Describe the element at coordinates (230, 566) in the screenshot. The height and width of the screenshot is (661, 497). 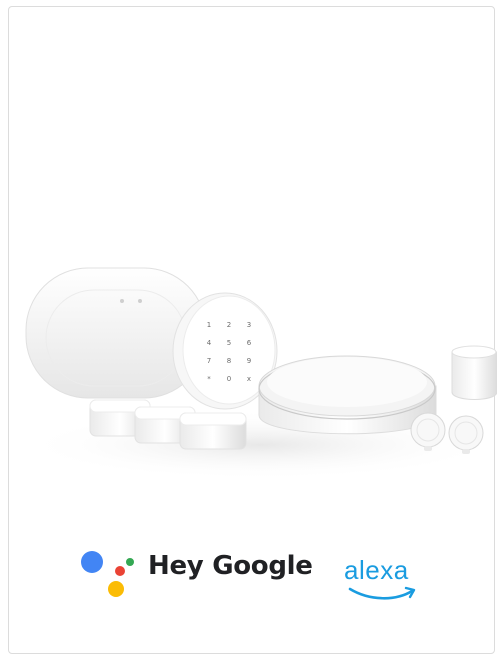
I see `hey-google-label: Hey Google` at that location.